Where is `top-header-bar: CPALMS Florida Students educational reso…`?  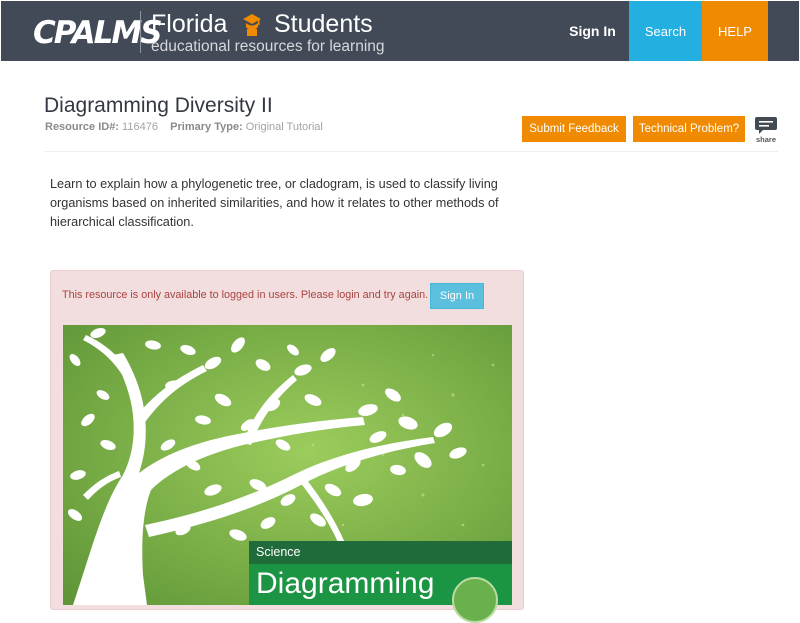 top-header-bar: CPALMS Florida Students educational reso… is located at coordinates (400, 31).